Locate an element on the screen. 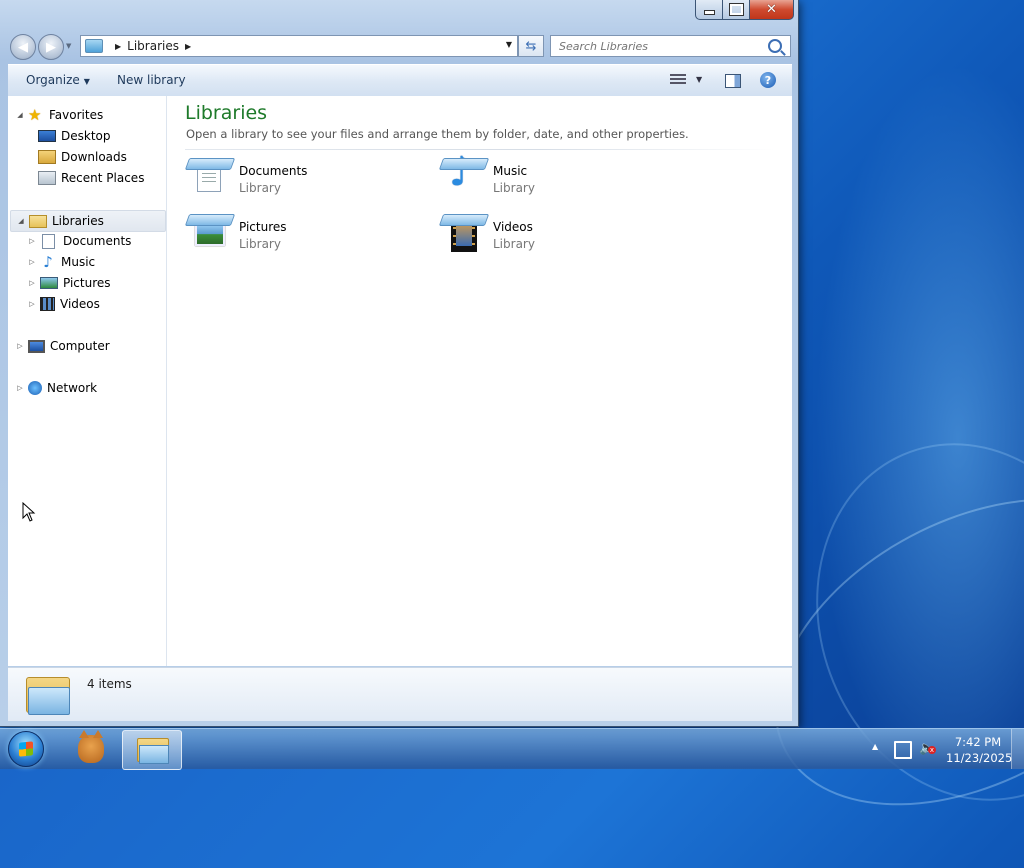  computer-icon is located at coordinates (36, 346).